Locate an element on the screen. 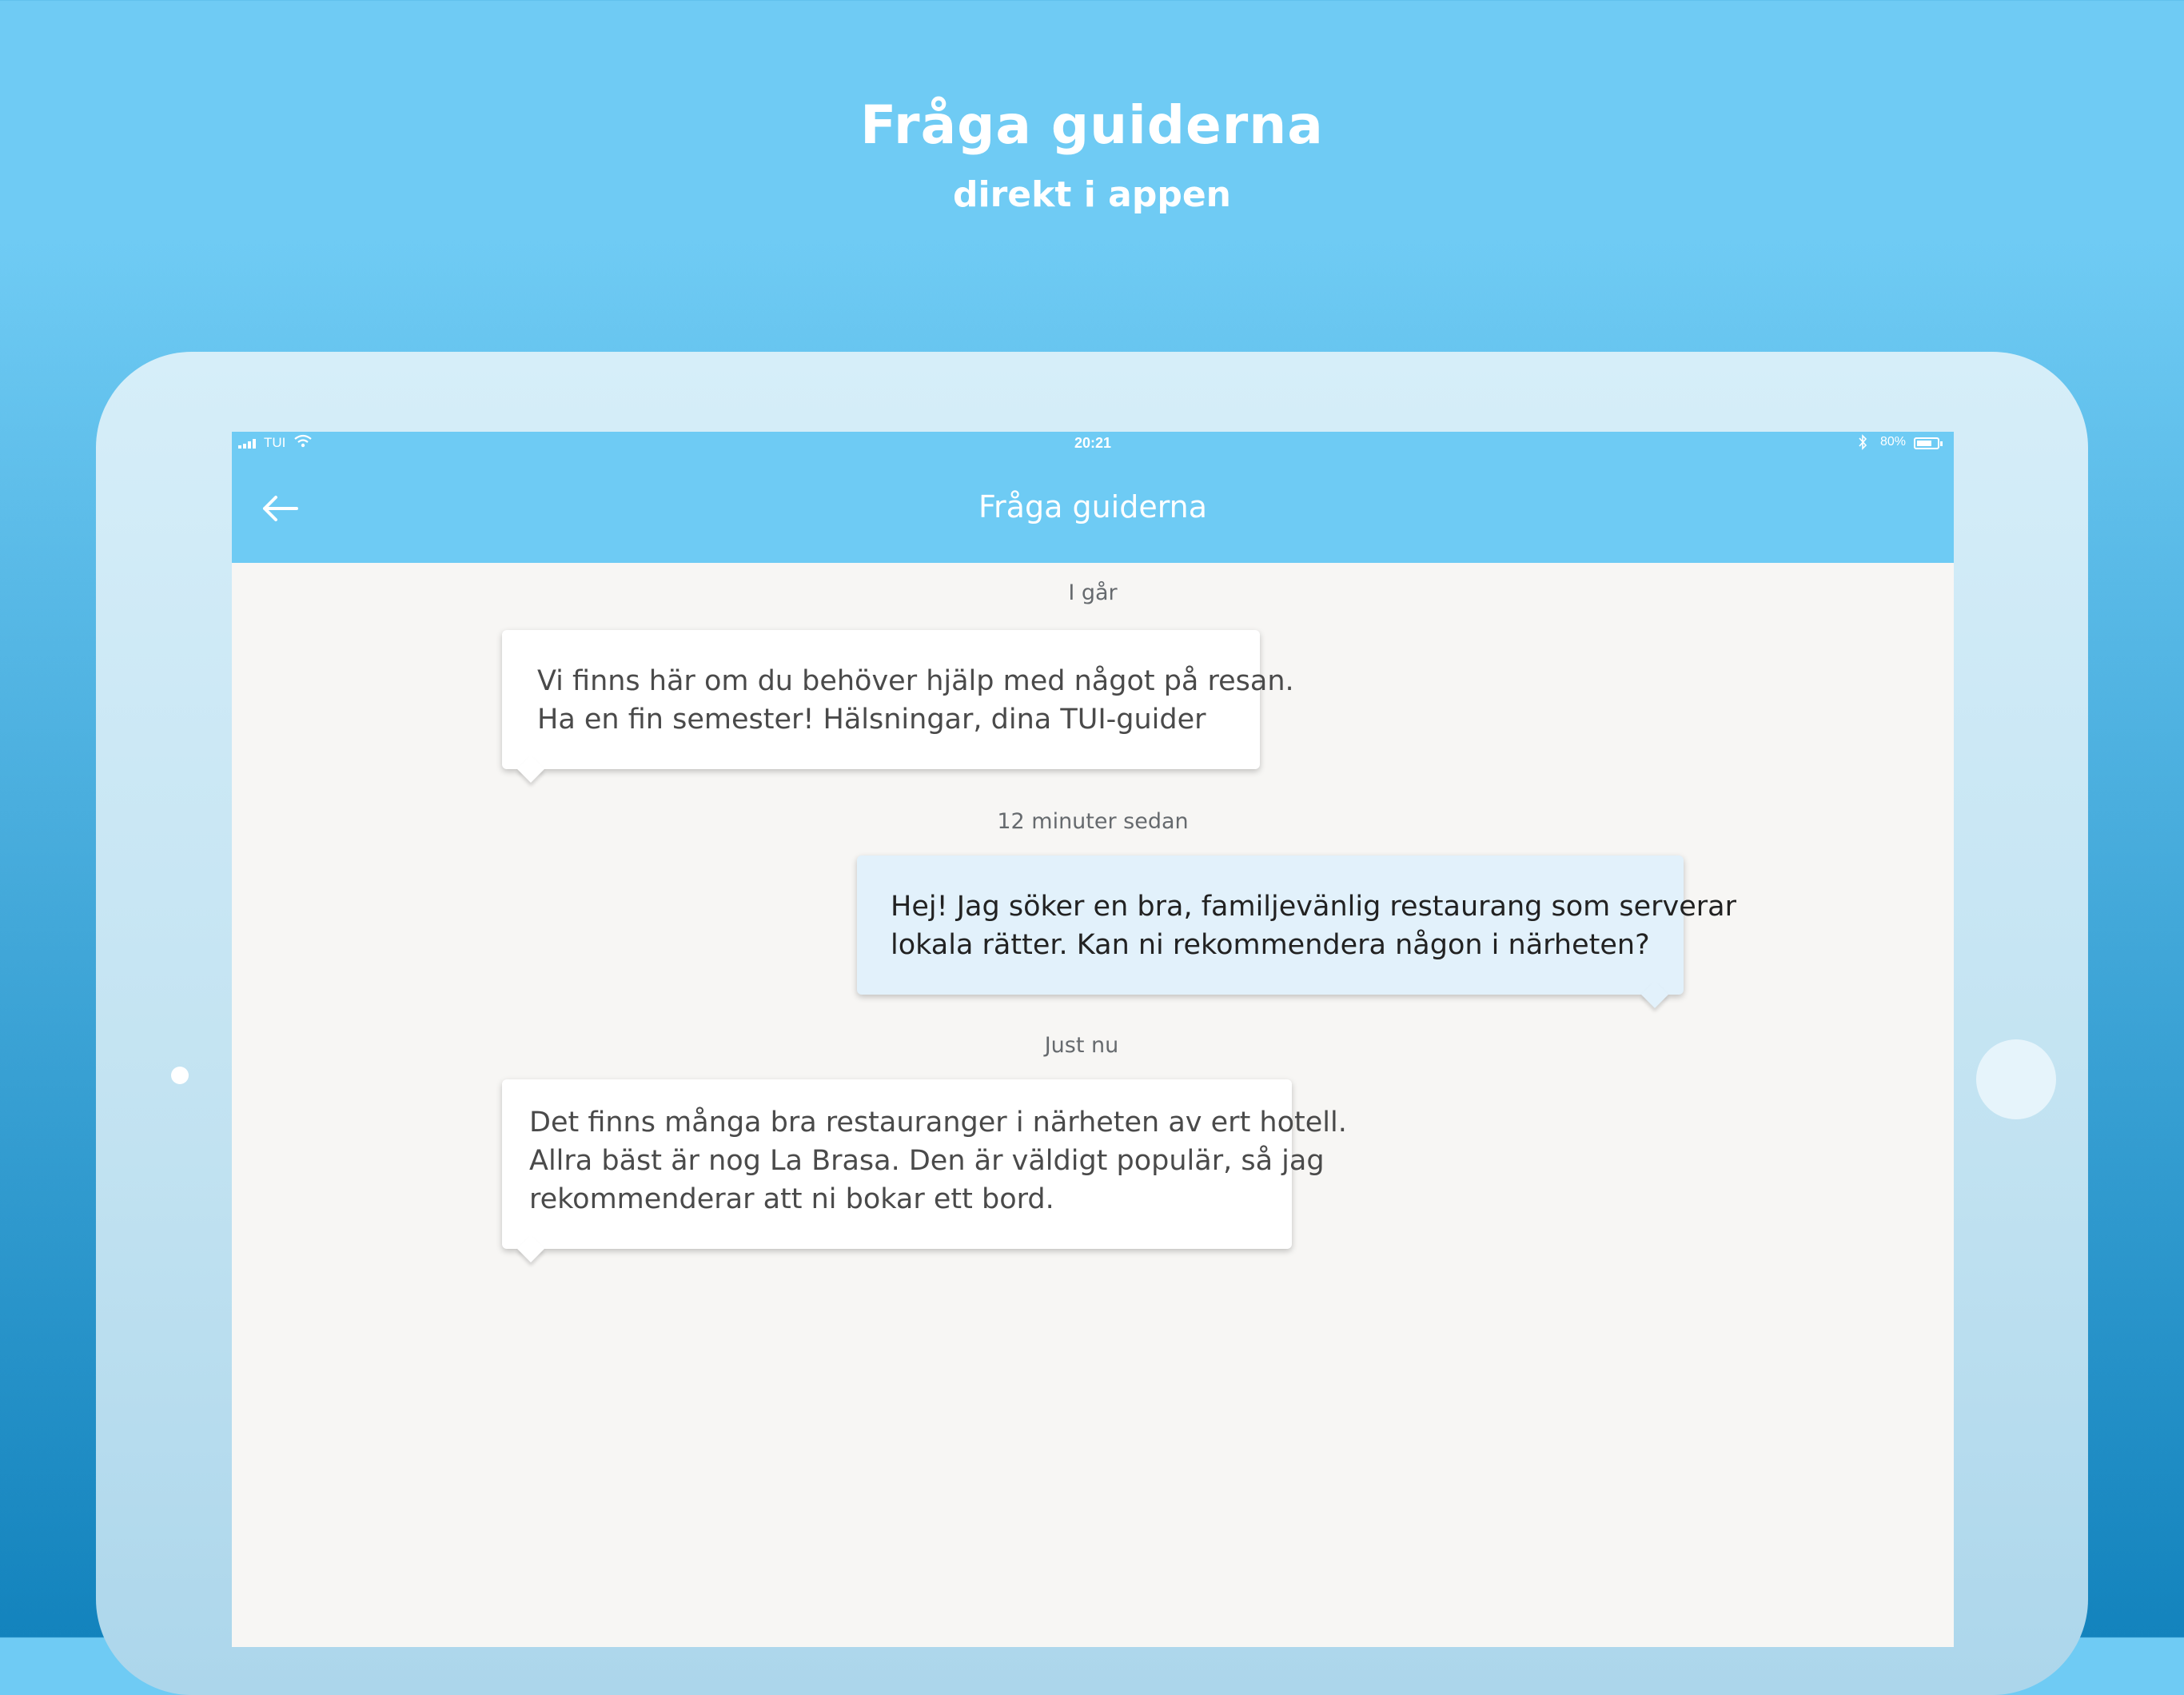 This screenshot has width=2184, height=1695. day-label: Just nu is located at coordinates (1081, 1046).